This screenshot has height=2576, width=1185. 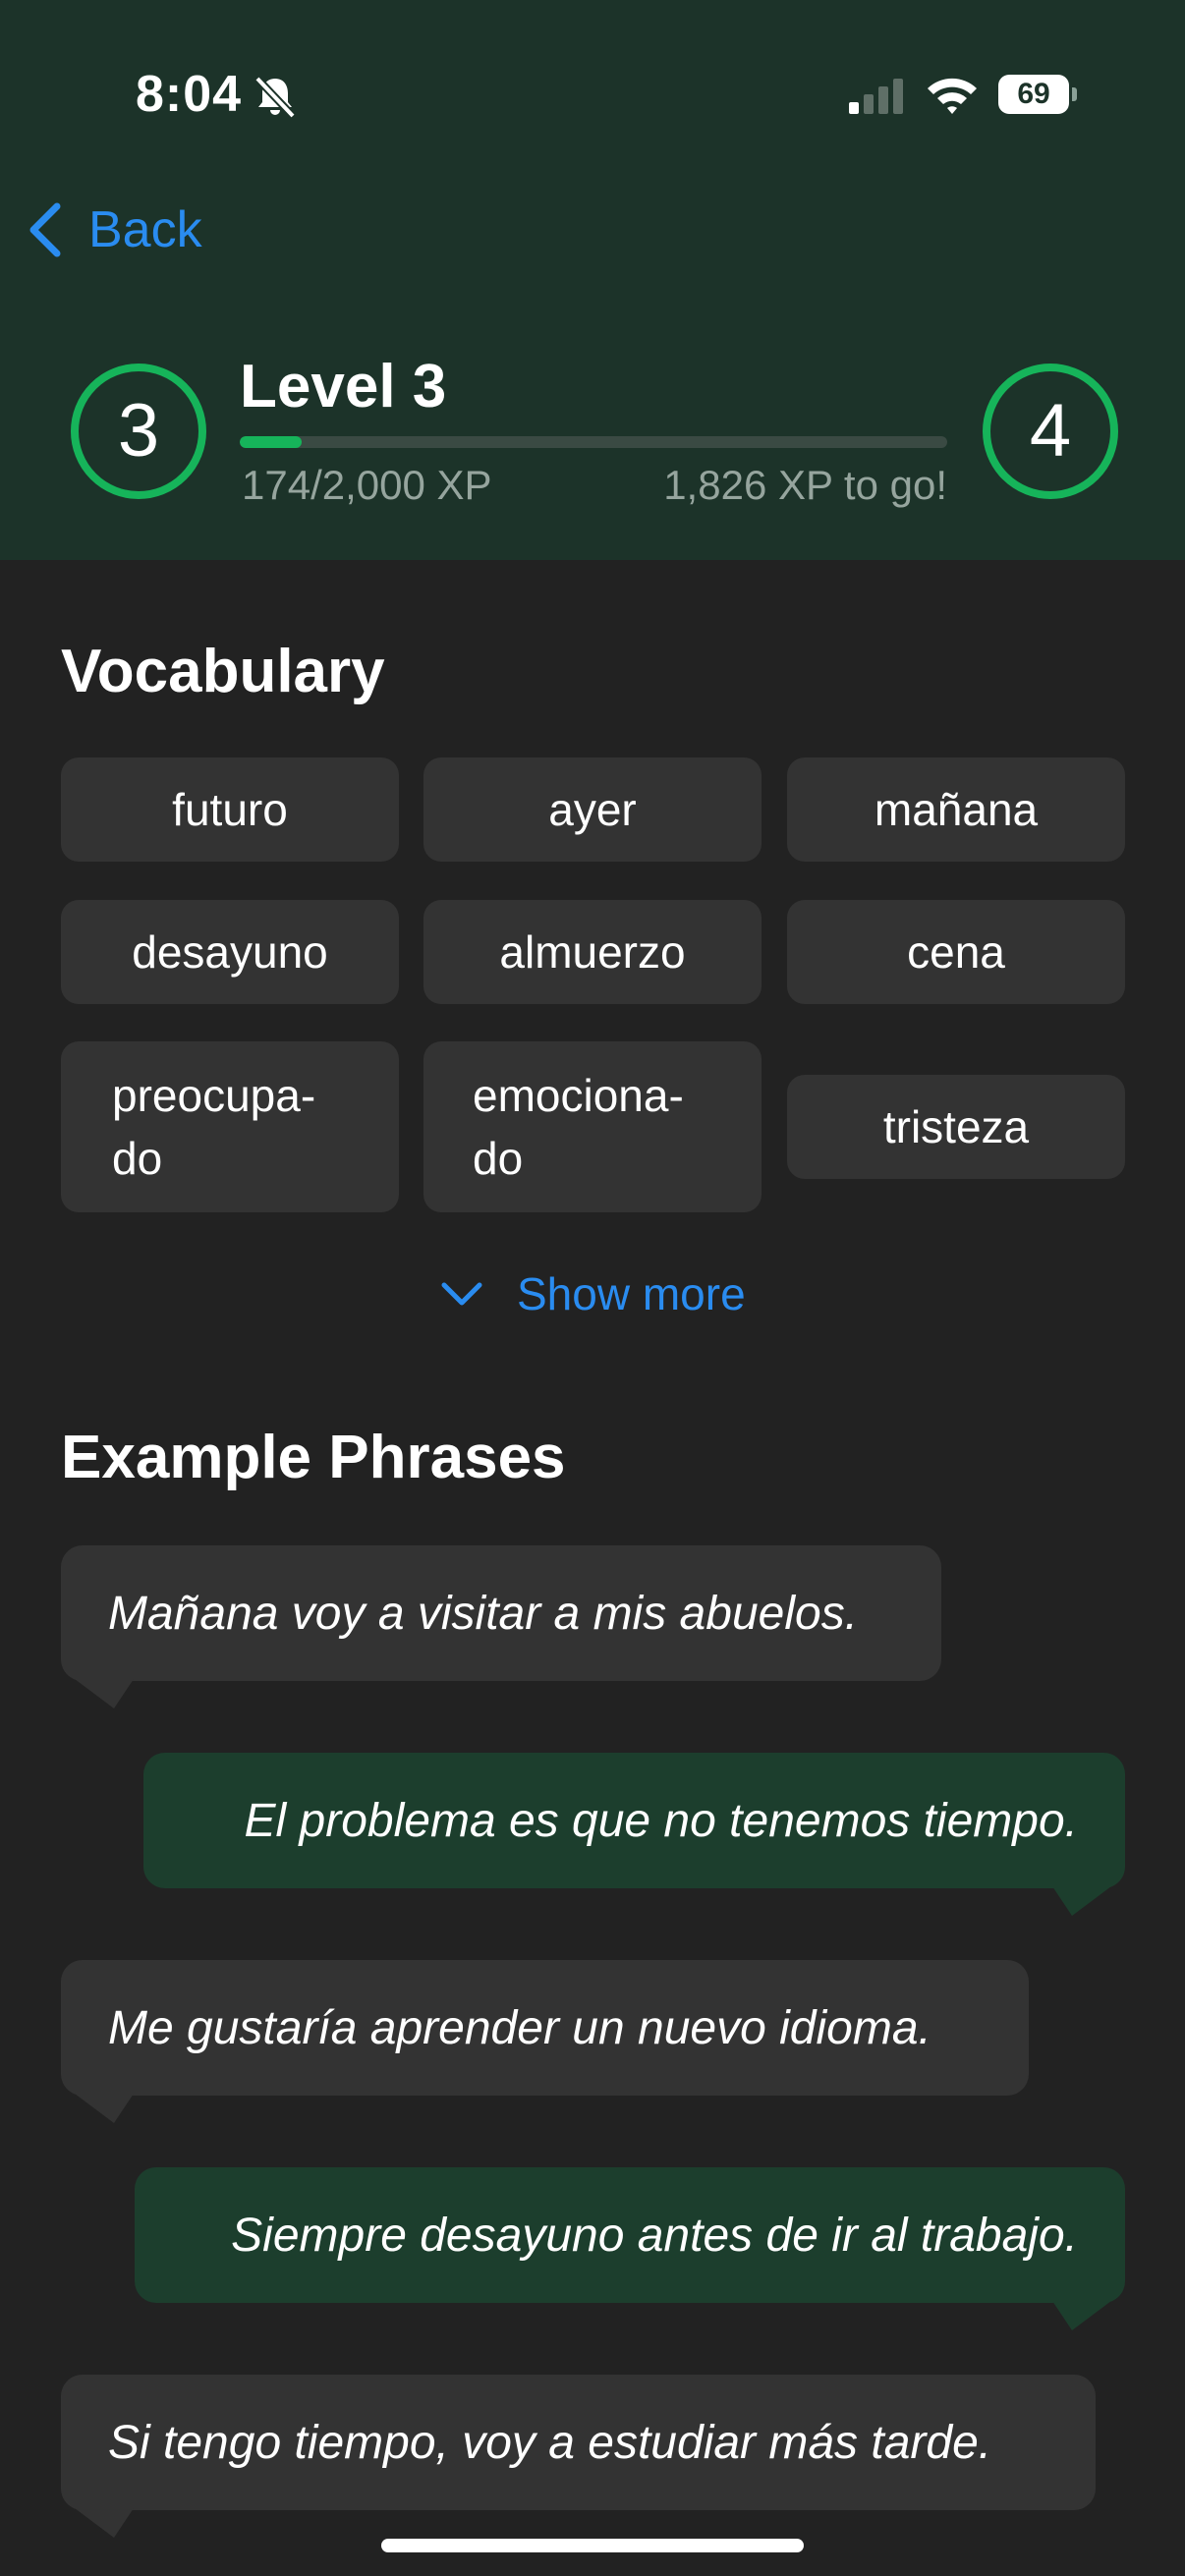 What do you see at coordinates (805, 485) in the screenshot?
I see `xp-remaining: 1,826 XP to go!` at bounding box center [805, 485].